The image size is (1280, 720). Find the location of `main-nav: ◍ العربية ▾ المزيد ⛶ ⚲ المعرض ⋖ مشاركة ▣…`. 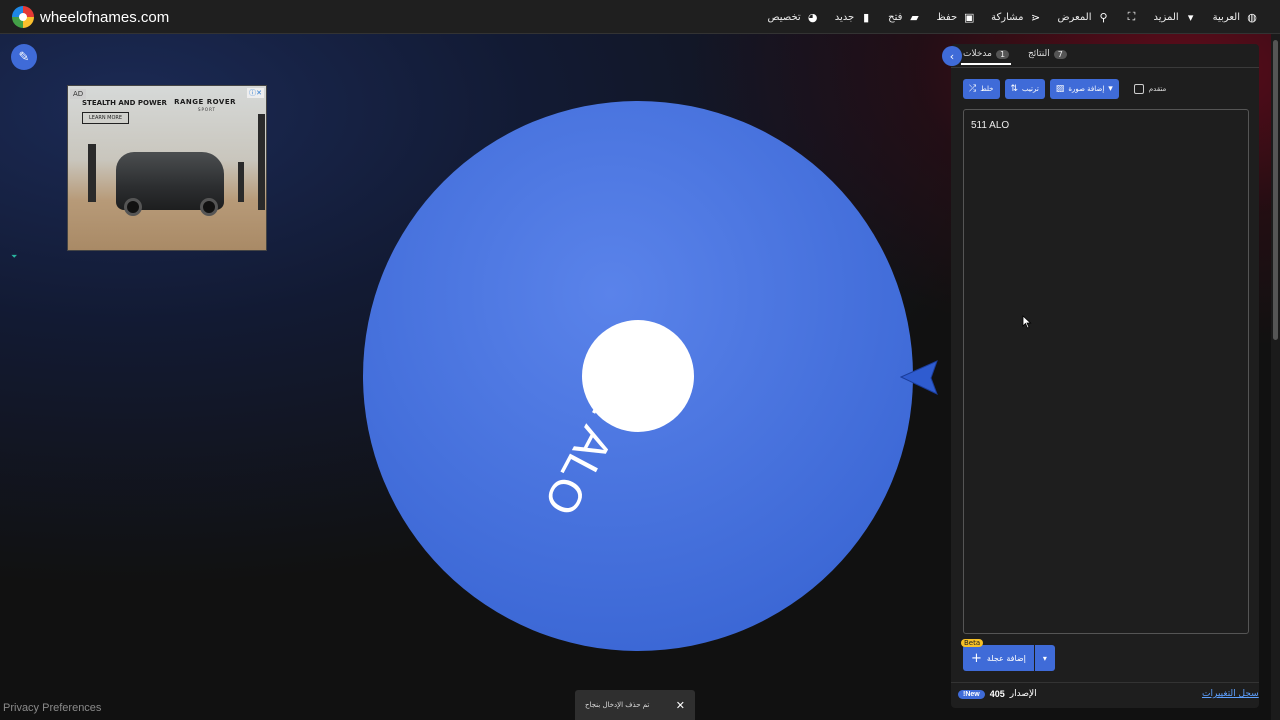

main-nav: ◍ العربية ▾ المزيد ⛶ ⚲ المعرض ⋖ مشاركة ▣… is located at coordinates (1013, 17).